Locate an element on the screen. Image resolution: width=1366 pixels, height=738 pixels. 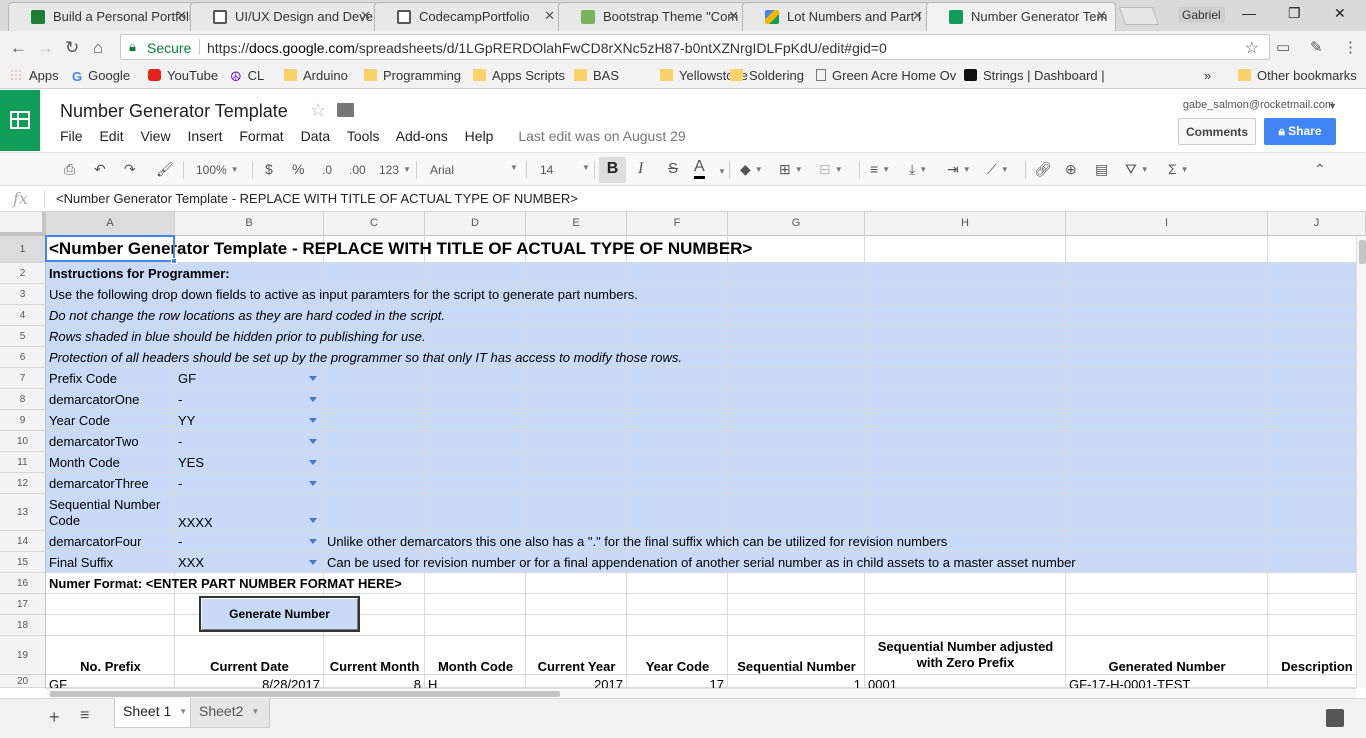
back-icon: ← is located at coordinates (18, 48).